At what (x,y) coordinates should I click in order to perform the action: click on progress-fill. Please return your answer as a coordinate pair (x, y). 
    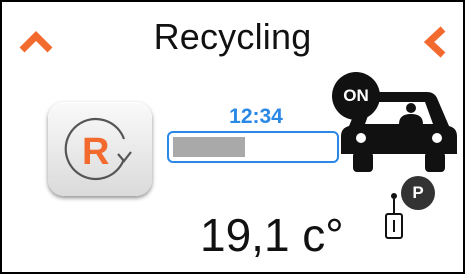
    Looking at the image, I should click on (209, 147).